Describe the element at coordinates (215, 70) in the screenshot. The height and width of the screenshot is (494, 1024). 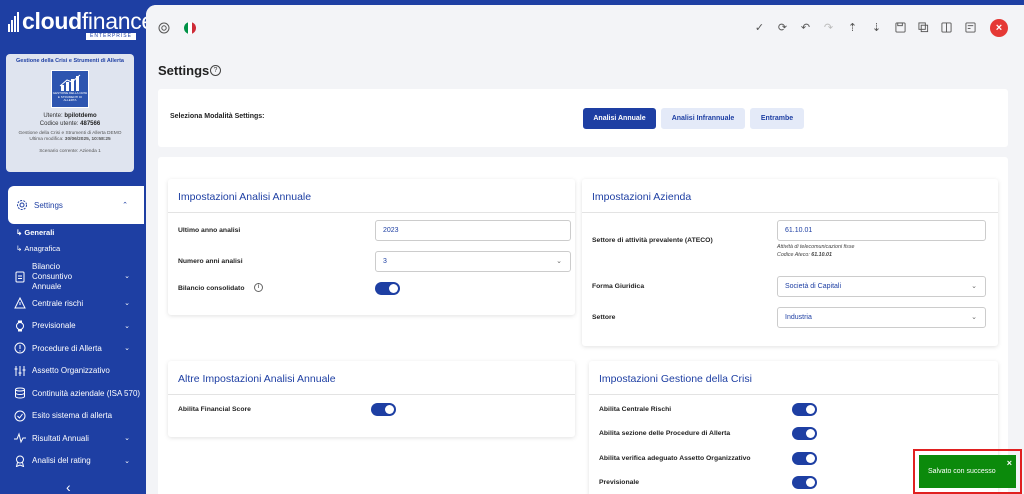
I see `help-icon: ?` at that location.